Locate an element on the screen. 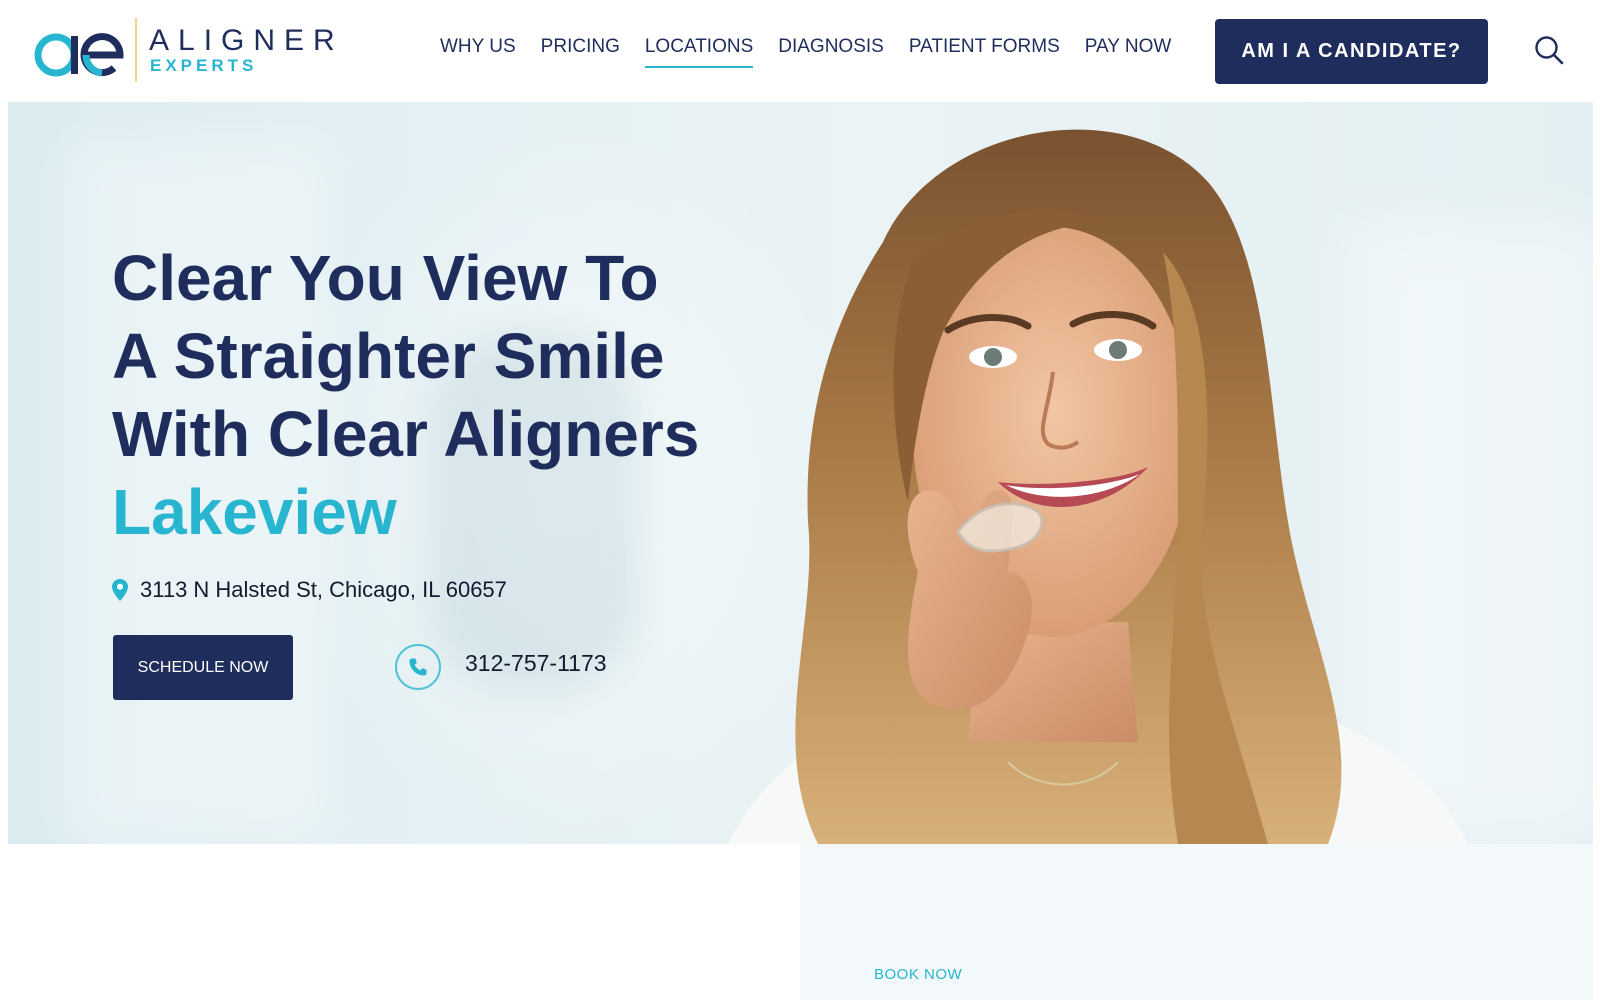  ae-monogram-icon is located at coordinates (79, 55).